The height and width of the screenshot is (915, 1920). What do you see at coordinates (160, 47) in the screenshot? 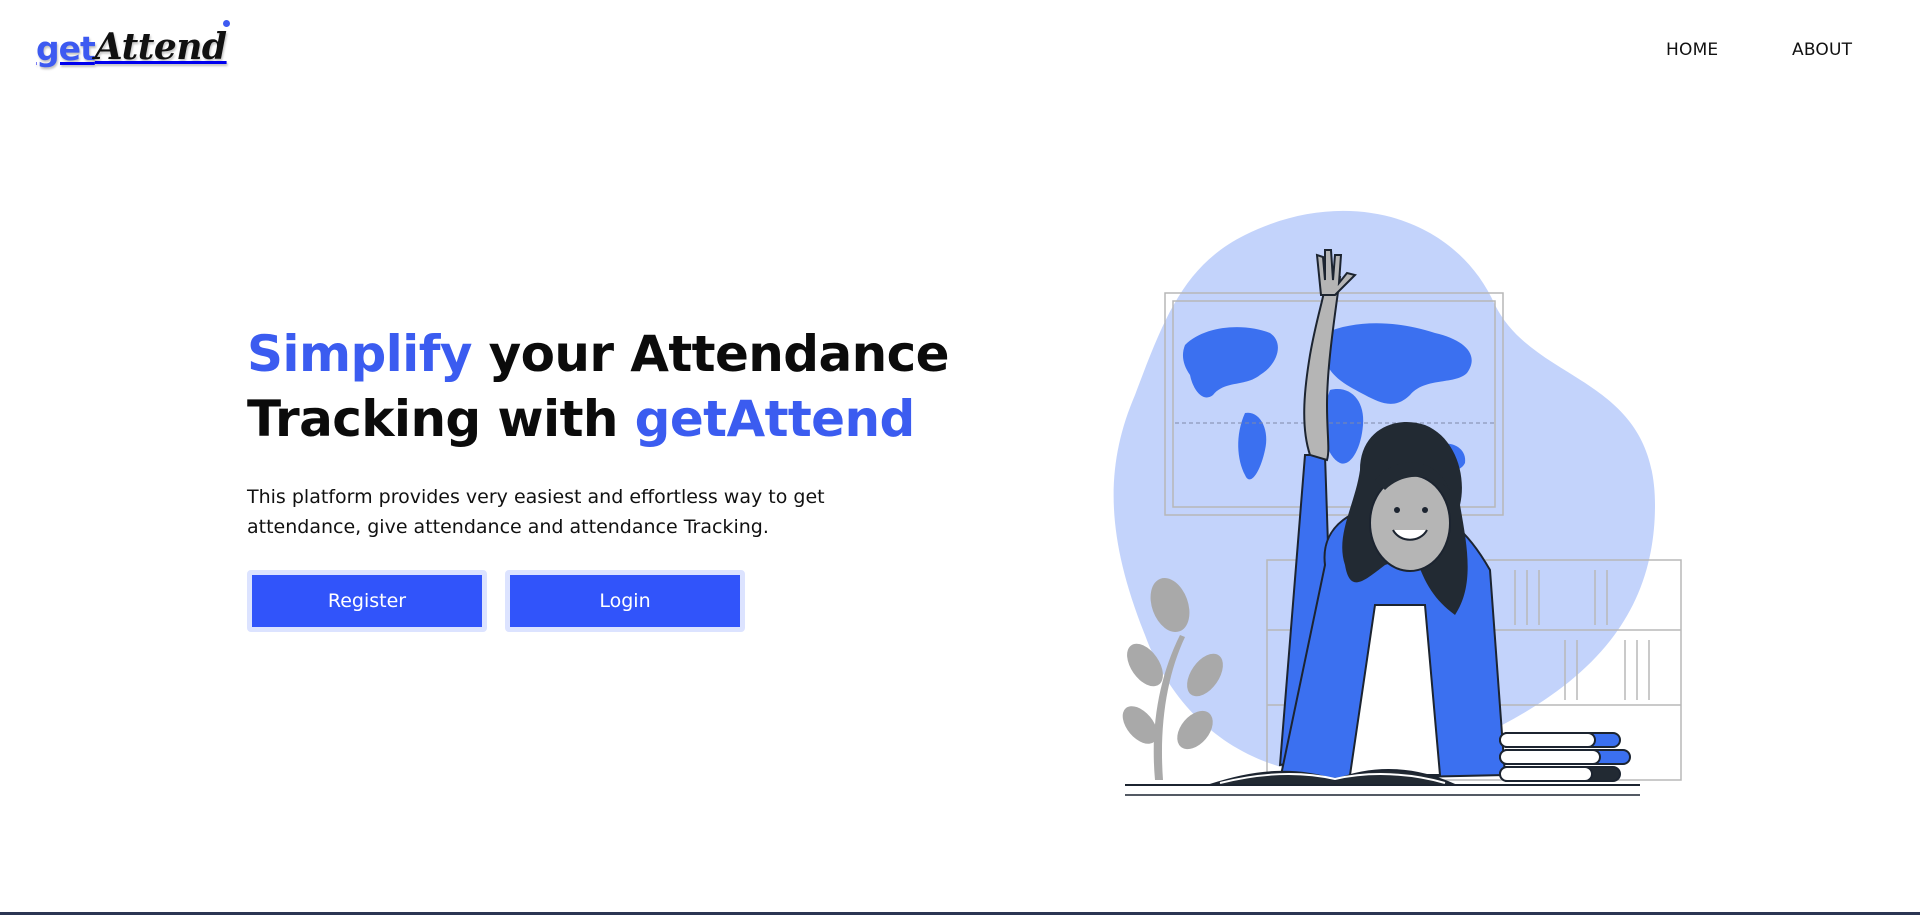
I see `logo-attend-text: Attend` at bounding box center [160, 47].